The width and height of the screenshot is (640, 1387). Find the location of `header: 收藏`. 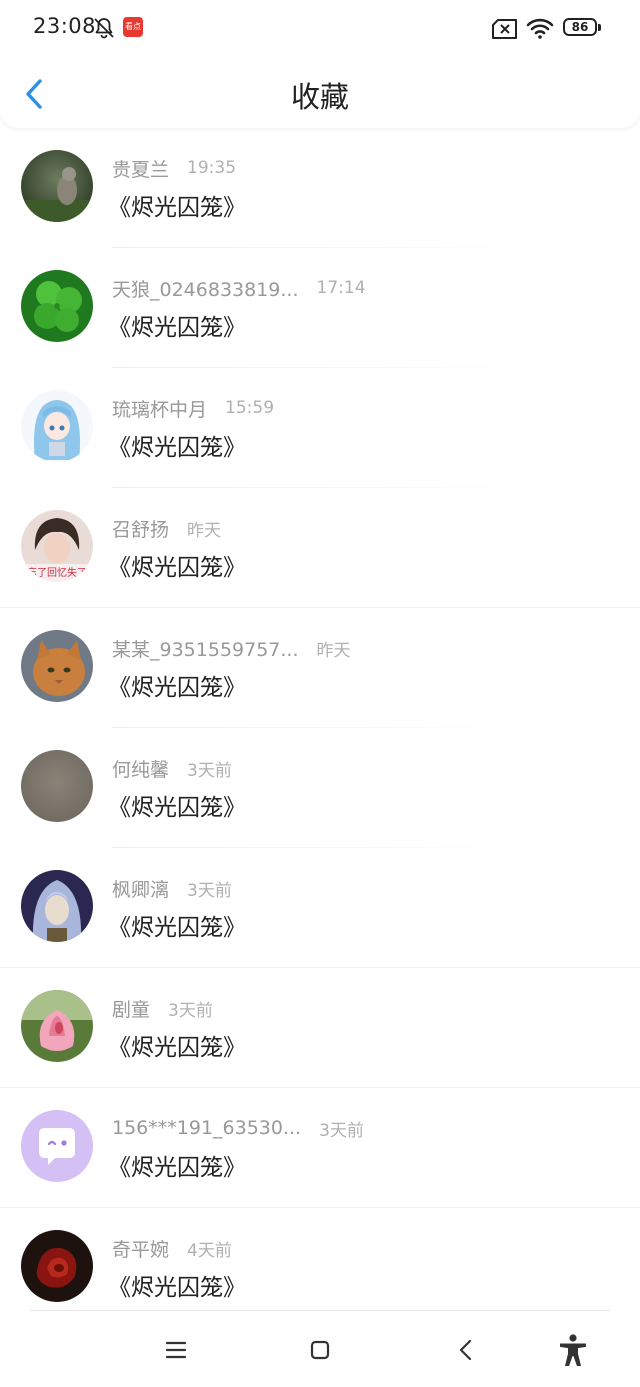

header: 收藏 is located at coordinates (320, 92).